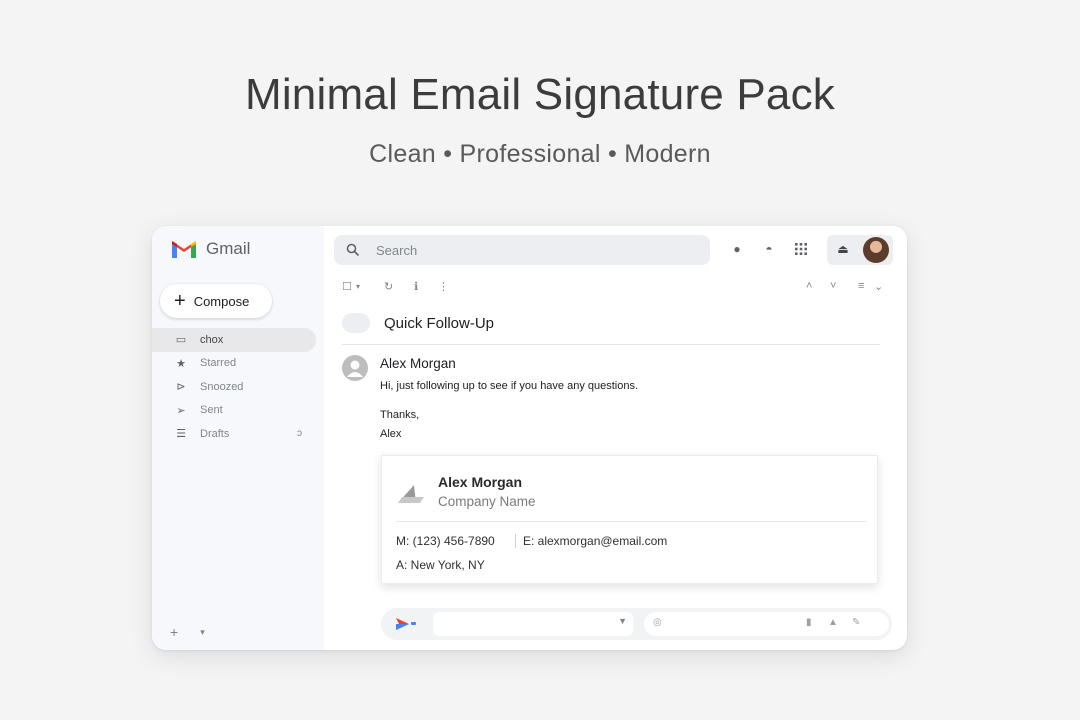 Image resolution: width=1080 pixels, height=720 pixels. Describe the element at coordinates (766, 624) in the screenshot. I see `compose-input: ◎ ▮ ▲ ✎` at that location.